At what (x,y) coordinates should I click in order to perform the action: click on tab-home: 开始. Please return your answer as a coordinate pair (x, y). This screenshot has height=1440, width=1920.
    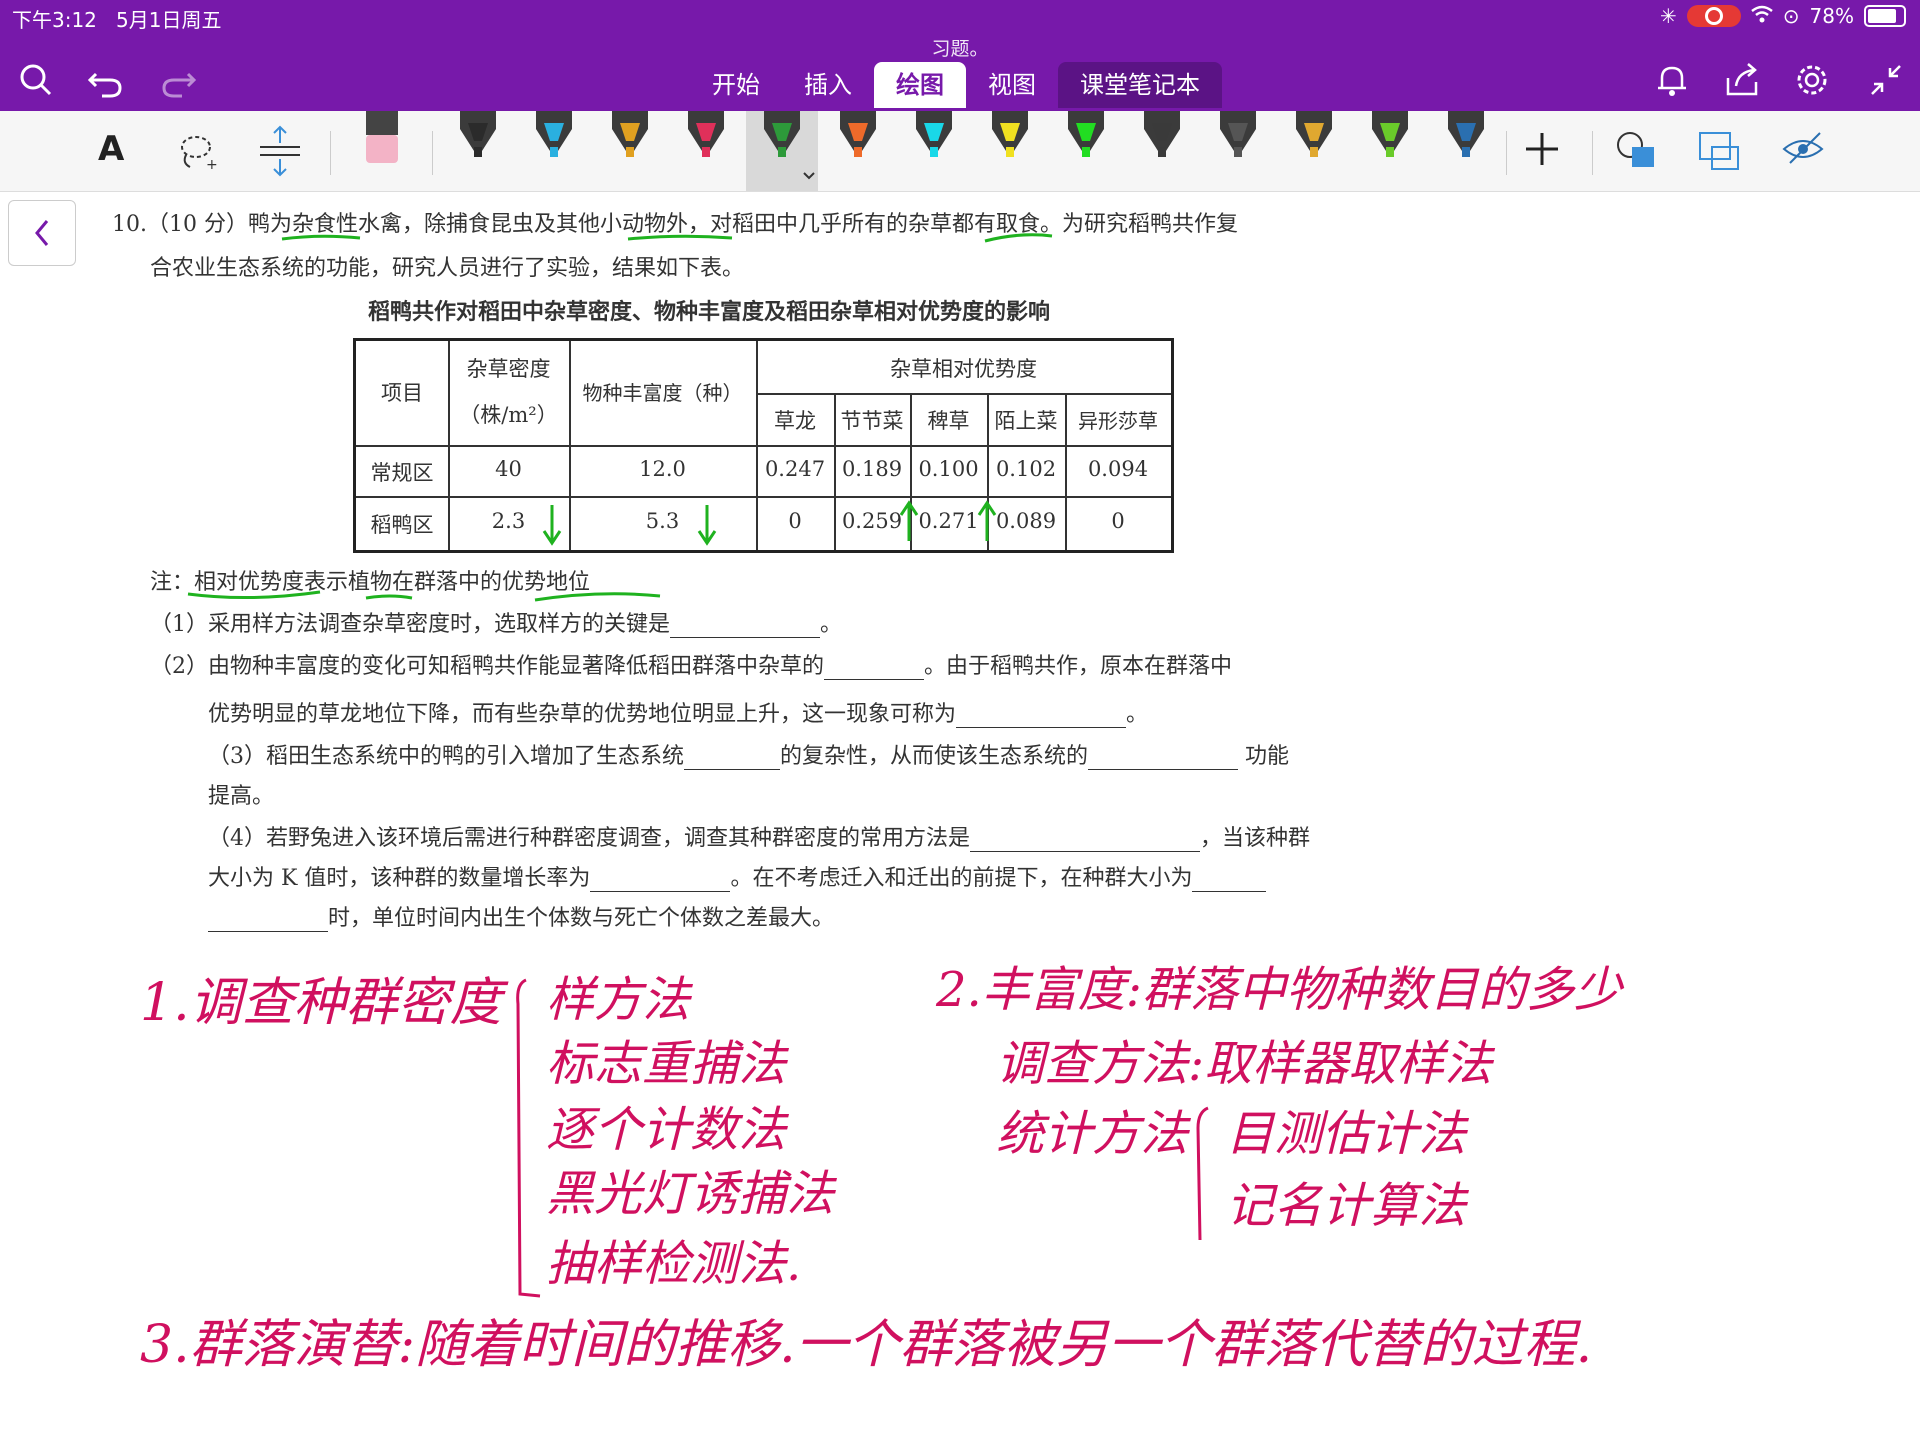
    Looking at the image, I should click on (736, 85).